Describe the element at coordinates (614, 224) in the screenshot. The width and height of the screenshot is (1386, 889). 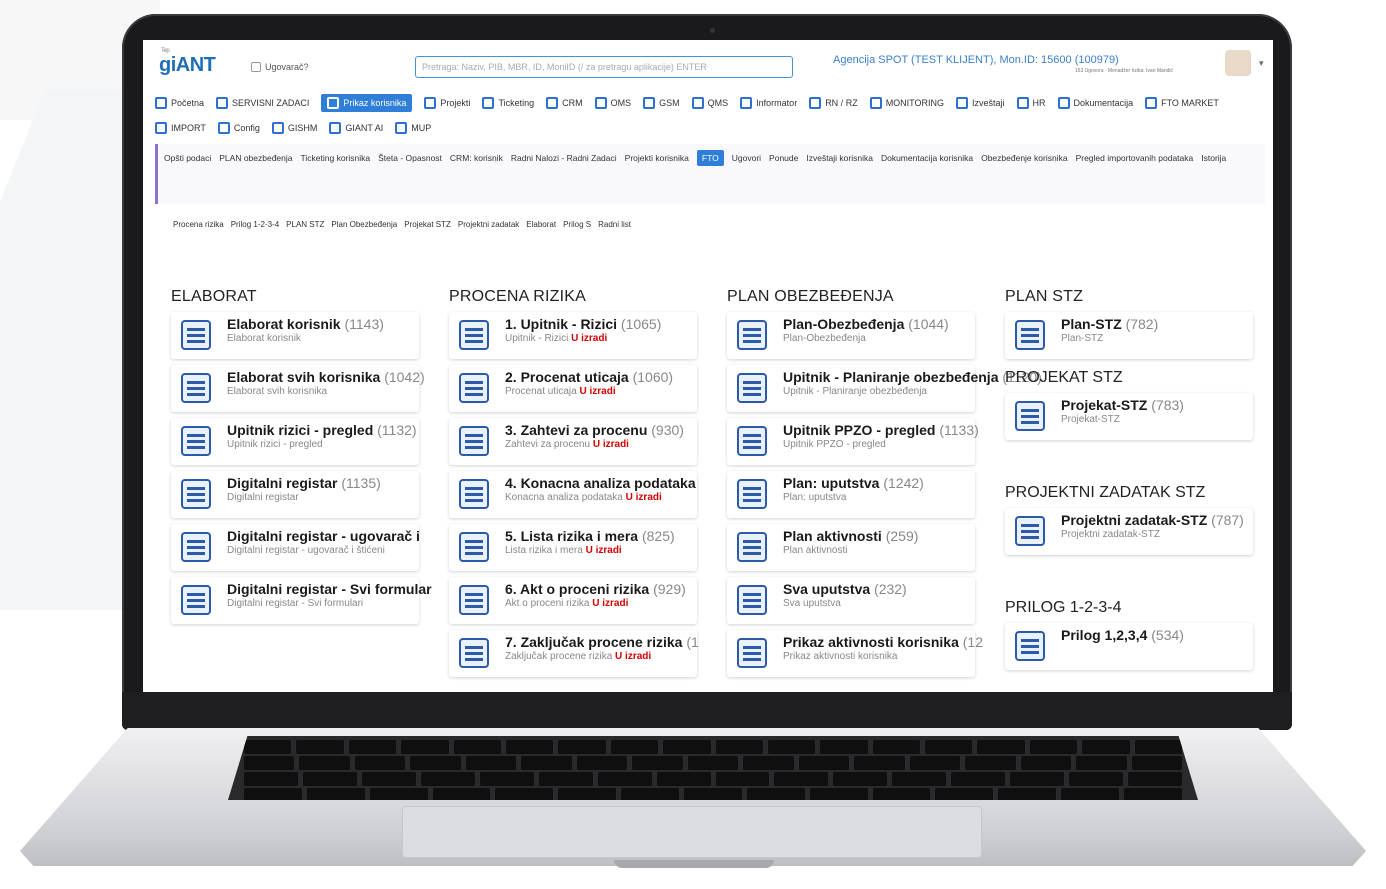
I see `fto-tab: Radni list` at that location.